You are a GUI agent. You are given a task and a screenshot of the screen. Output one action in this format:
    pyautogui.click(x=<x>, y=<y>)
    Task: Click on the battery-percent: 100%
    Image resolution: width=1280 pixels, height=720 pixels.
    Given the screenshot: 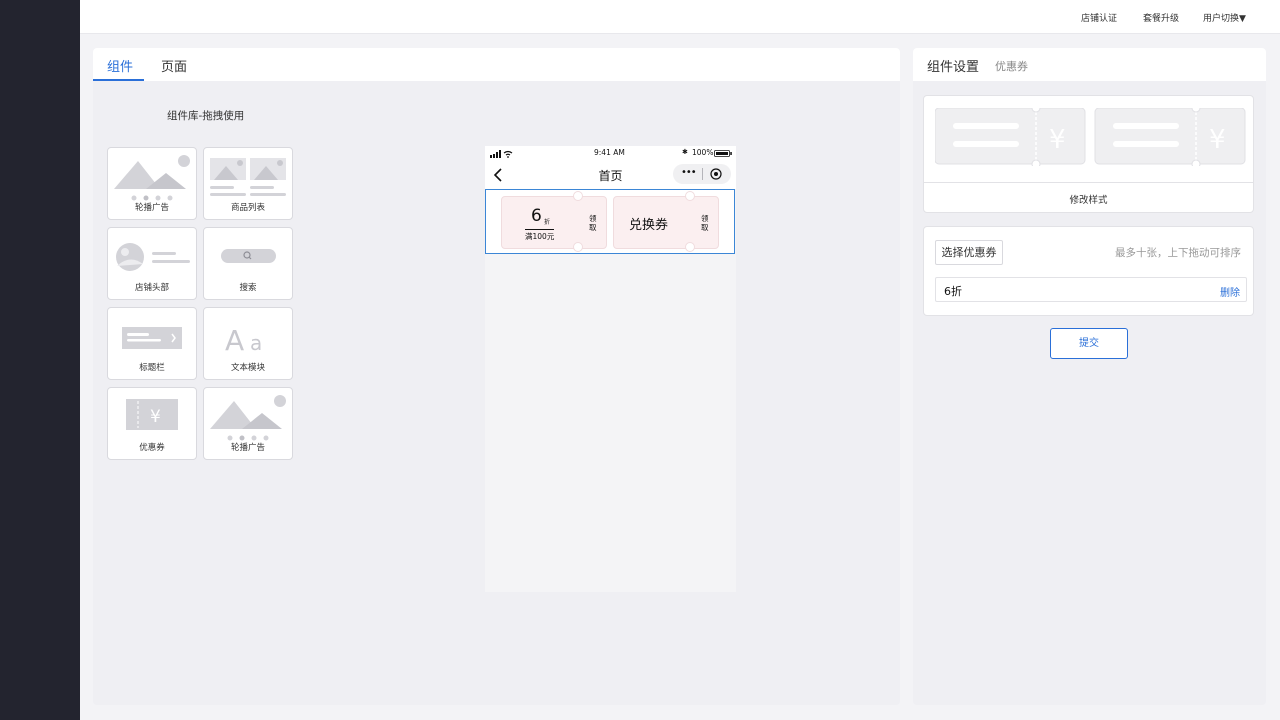 What is the action you would take?
    pyautogui.click(x=703, y=152)
    